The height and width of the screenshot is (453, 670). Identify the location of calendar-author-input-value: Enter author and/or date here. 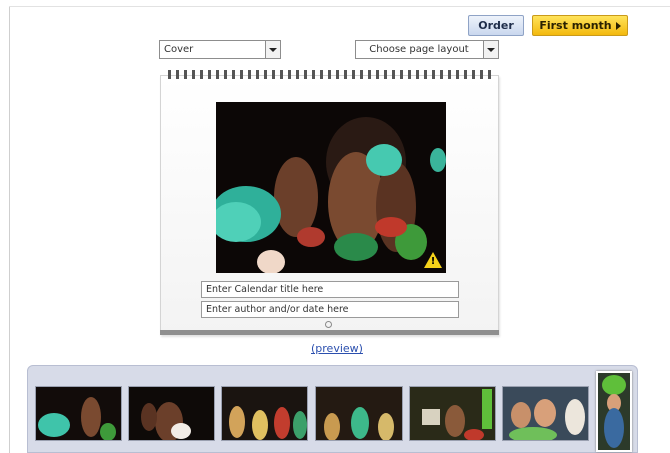
(277, 309).